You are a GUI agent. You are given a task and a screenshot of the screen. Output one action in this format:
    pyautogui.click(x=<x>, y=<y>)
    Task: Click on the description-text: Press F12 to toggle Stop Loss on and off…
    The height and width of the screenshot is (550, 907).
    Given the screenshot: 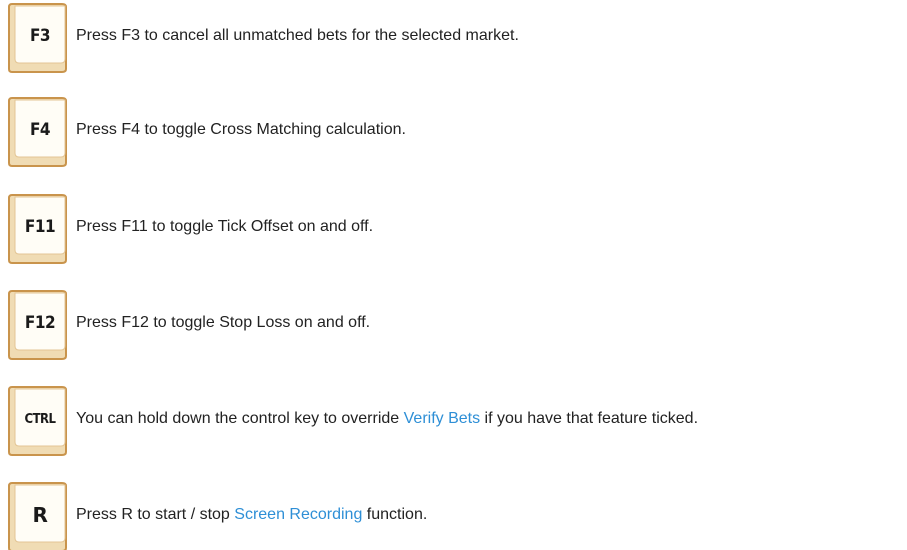 What is the action you would take?
    pyautogui.click(x=223, y=322)
    